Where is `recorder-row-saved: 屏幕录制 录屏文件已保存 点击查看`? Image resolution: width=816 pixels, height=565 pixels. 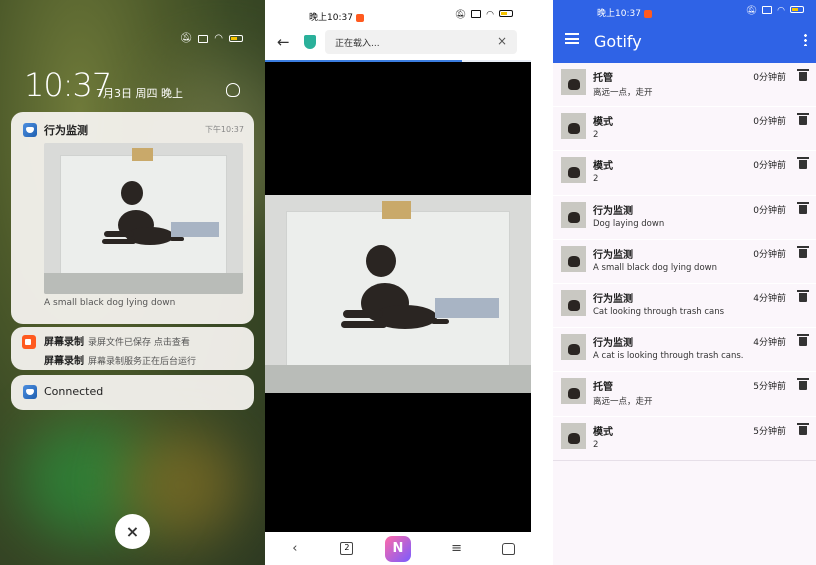
recorder-row-saved: 屏幕录制 录屏文件已保存 点击查看 is located at coordinates (117, 340).